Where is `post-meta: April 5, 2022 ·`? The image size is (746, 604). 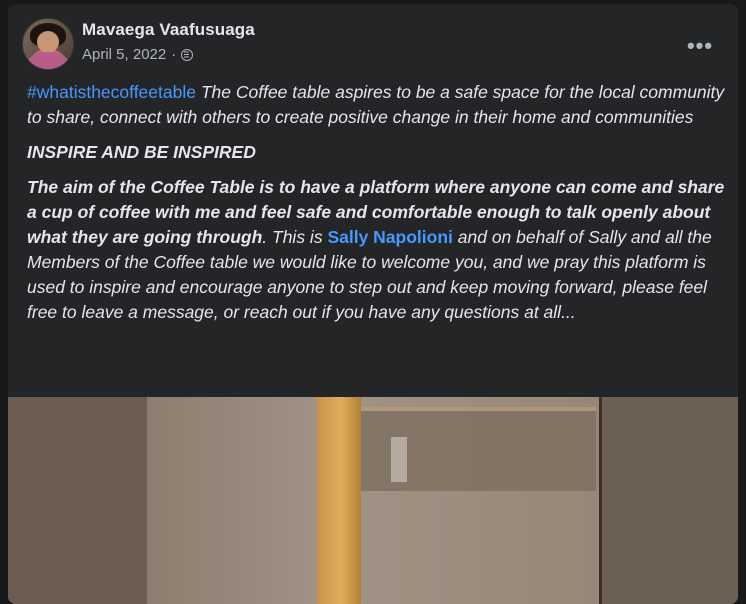 post-meta: April 5, 2022 · is located at coordinates (138, 54).